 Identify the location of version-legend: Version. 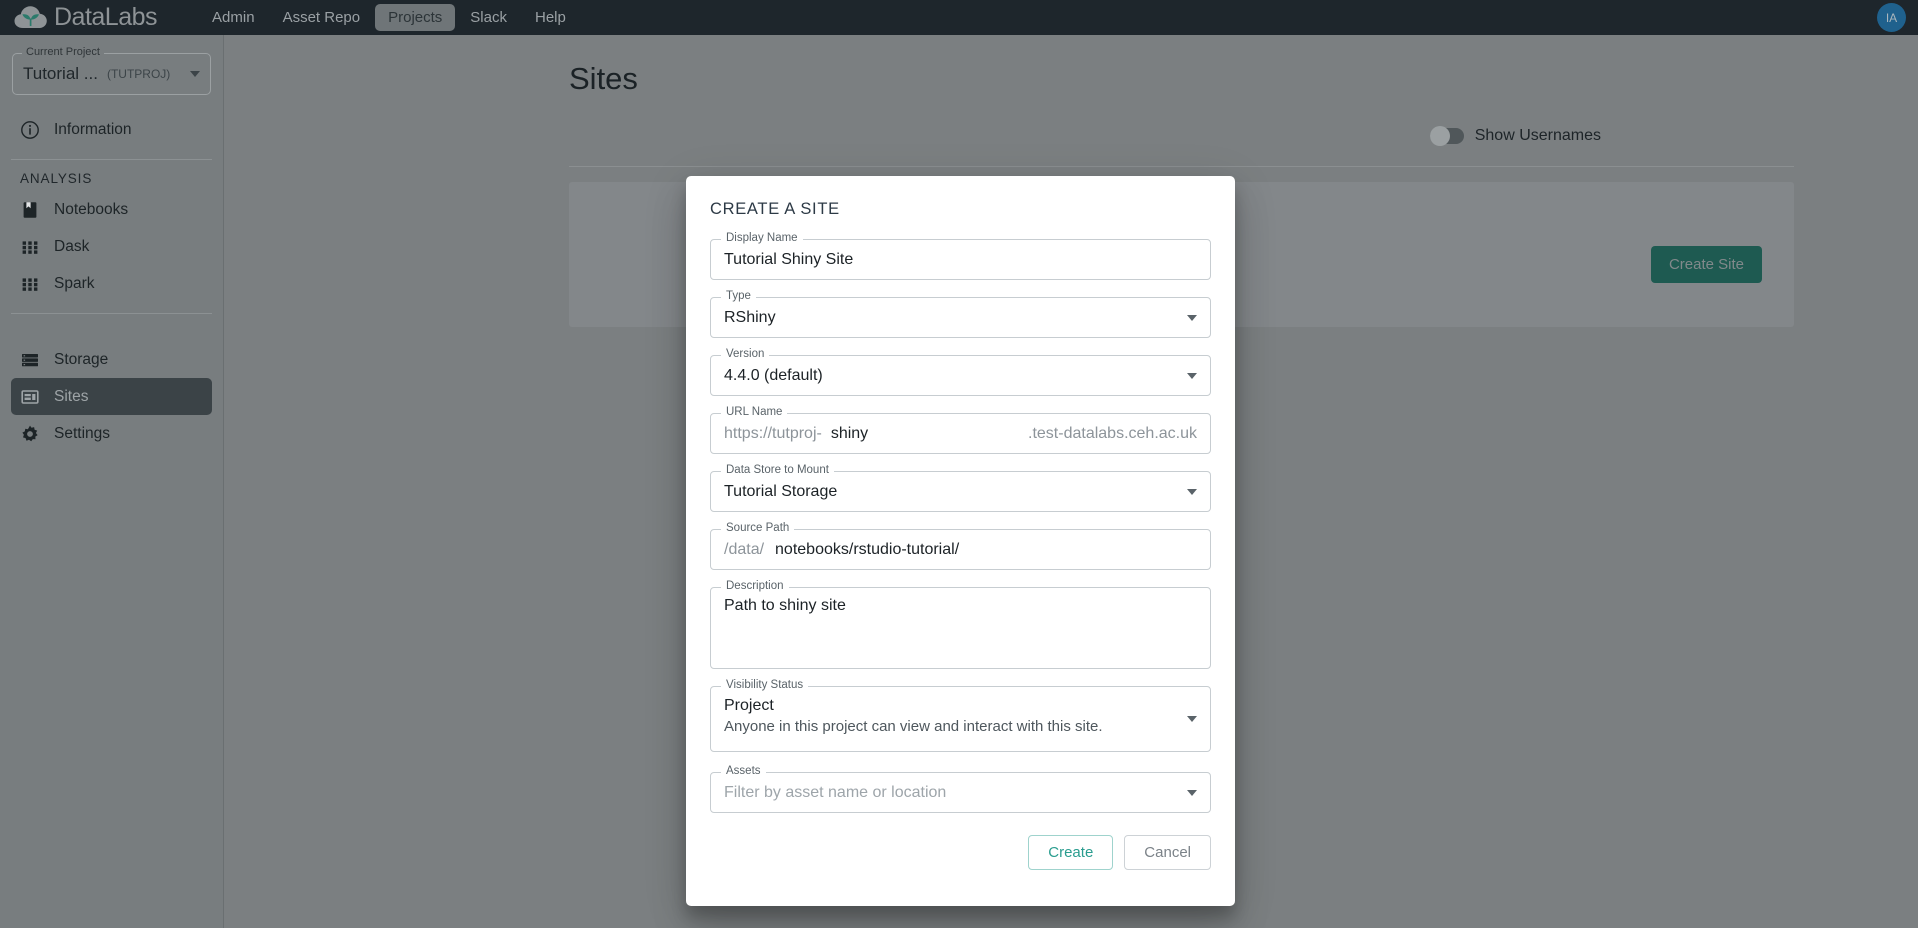
(745, 354).